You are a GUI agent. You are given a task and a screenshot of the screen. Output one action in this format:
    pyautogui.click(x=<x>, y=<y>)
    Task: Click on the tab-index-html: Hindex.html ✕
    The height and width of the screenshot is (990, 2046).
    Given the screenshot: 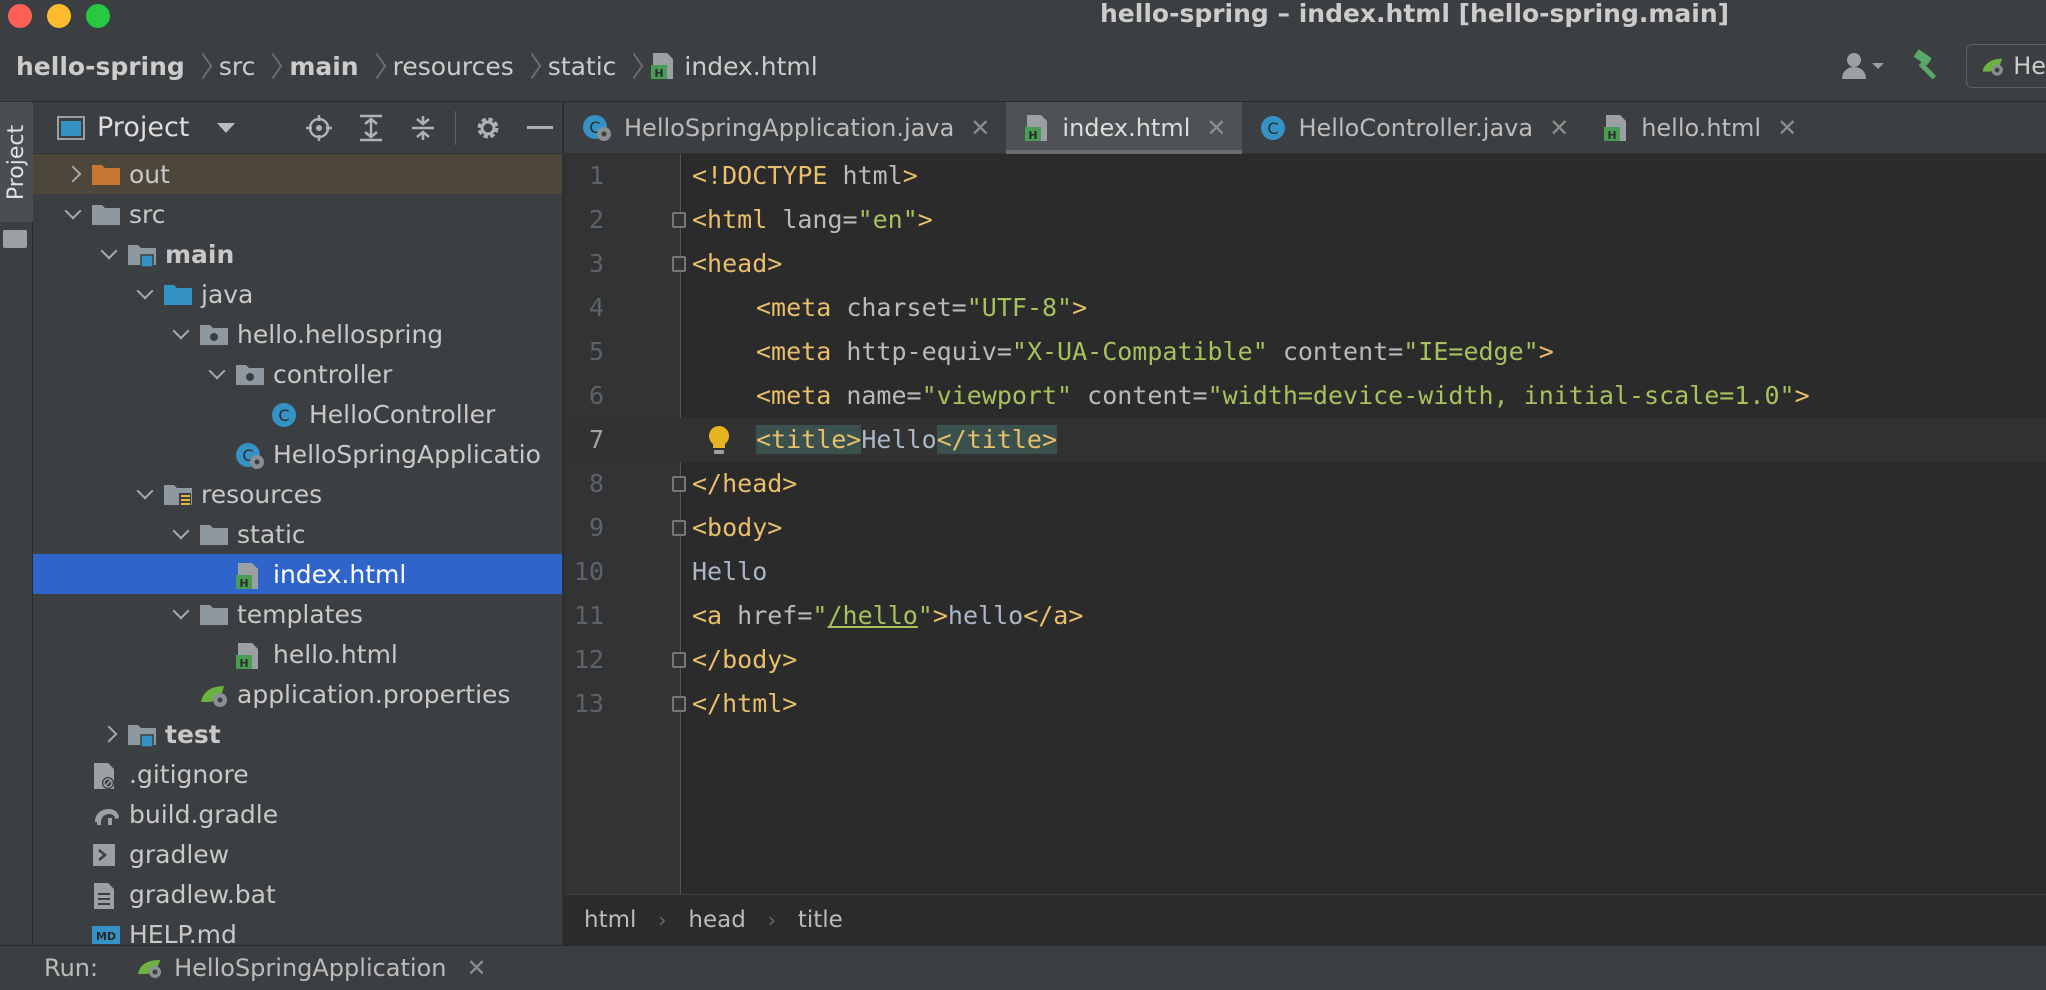 What is the action you would take?
    pyautogui.click(x=1124, y=128)
    